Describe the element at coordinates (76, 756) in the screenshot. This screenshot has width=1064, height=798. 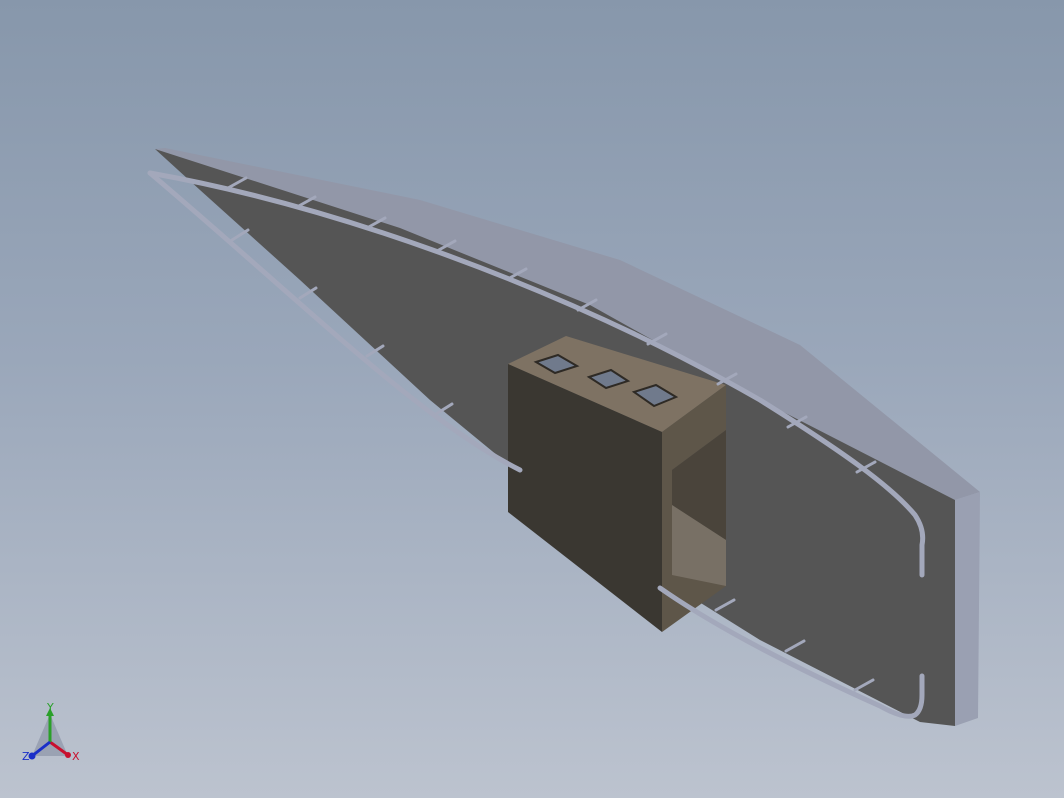
I see `triad-x-label: X` at that location.